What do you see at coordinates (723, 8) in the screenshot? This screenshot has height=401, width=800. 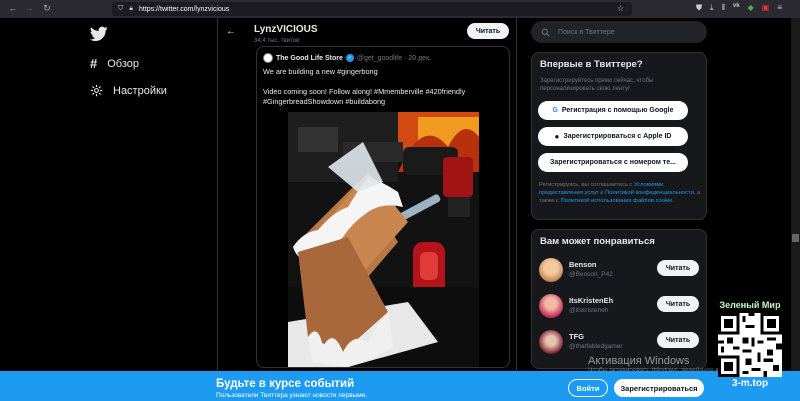 I see `library-icon: ⫴` at bounding box center [723, 8].